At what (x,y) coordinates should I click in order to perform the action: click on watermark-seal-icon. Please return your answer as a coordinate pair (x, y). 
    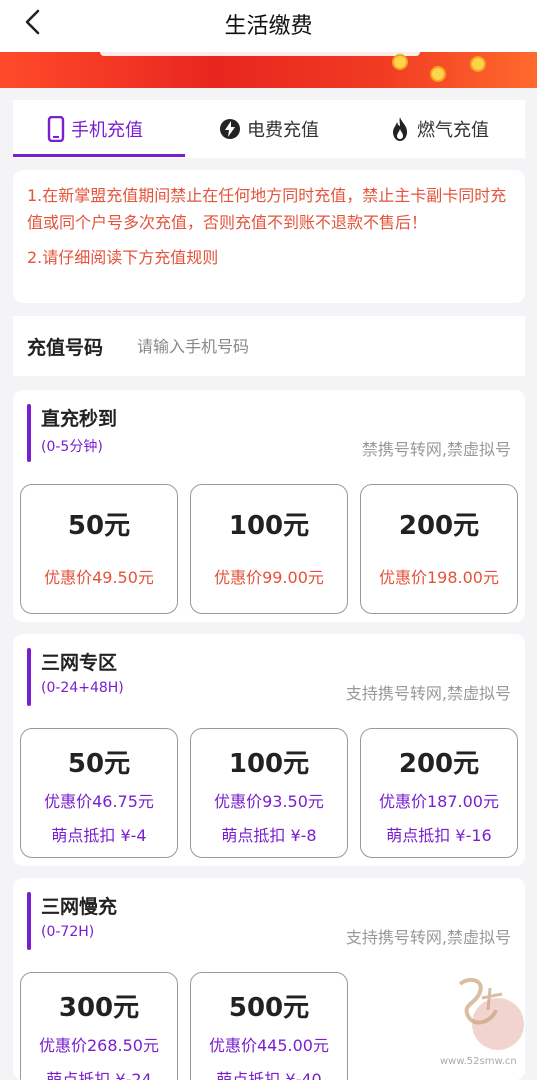
    Looking at the image, I should click on (491, 1013).